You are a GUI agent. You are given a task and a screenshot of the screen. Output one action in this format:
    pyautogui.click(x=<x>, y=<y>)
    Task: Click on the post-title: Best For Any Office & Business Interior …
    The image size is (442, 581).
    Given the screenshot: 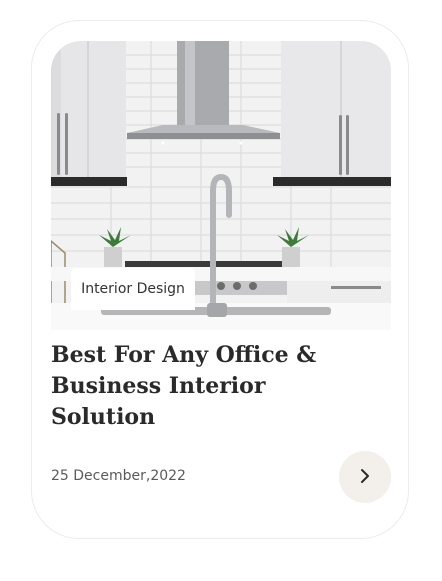 What is the action you would take?
    pyautogui.click(x=196, y=386)
    